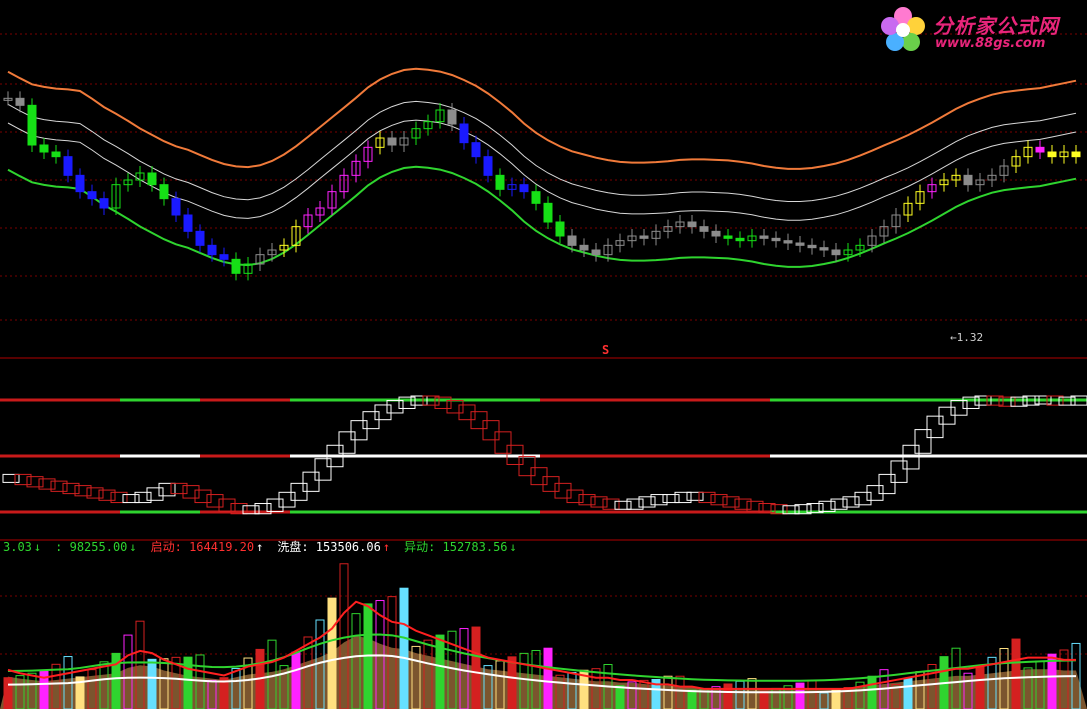 The height and width of the screenshot is (709, 1087). Describe the element at coordinates (967, 337) in the screenshot. I see `low-price-label: ←1.32` at that location.